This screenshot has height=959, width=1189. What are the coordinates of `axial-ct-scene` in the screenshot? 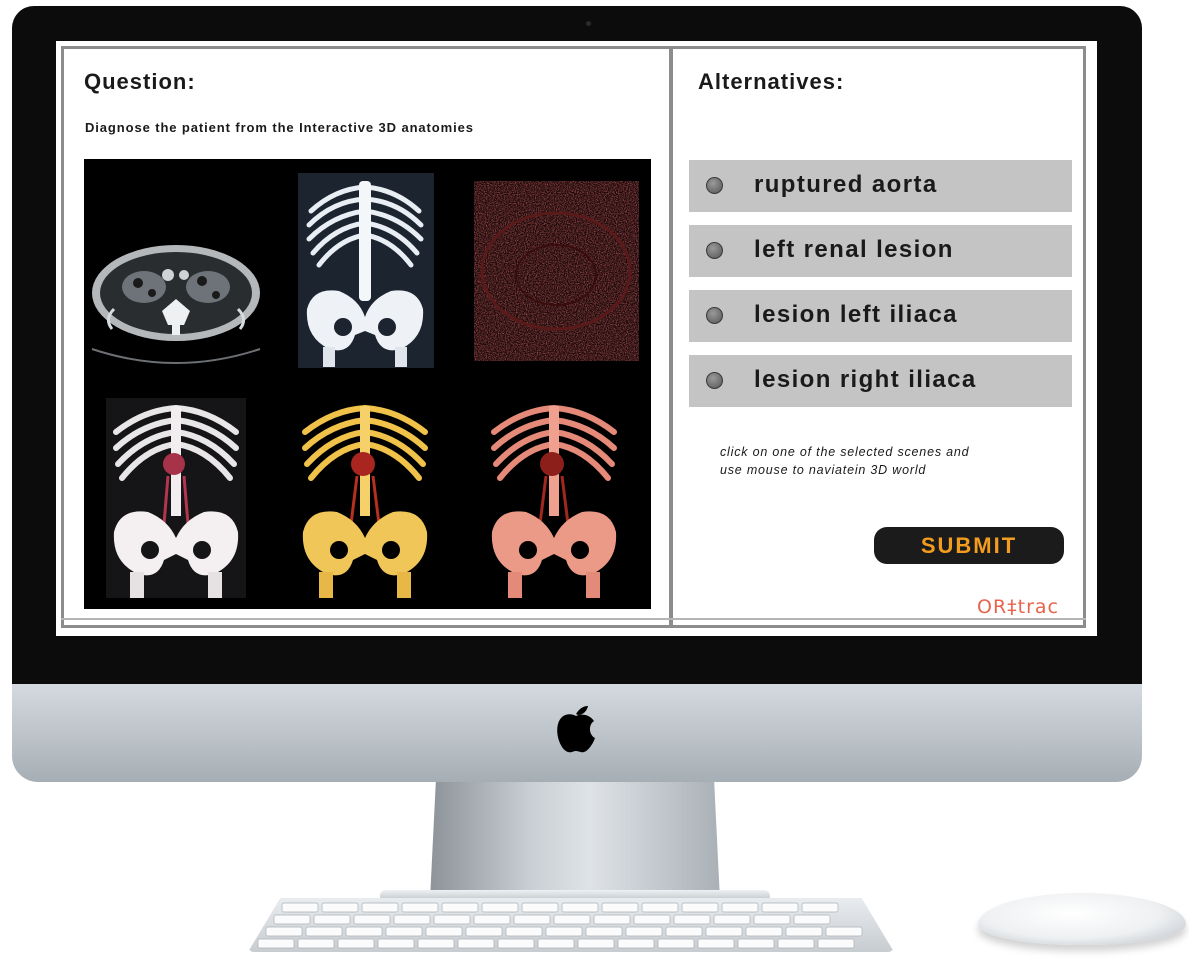 It's located at (178, 271).